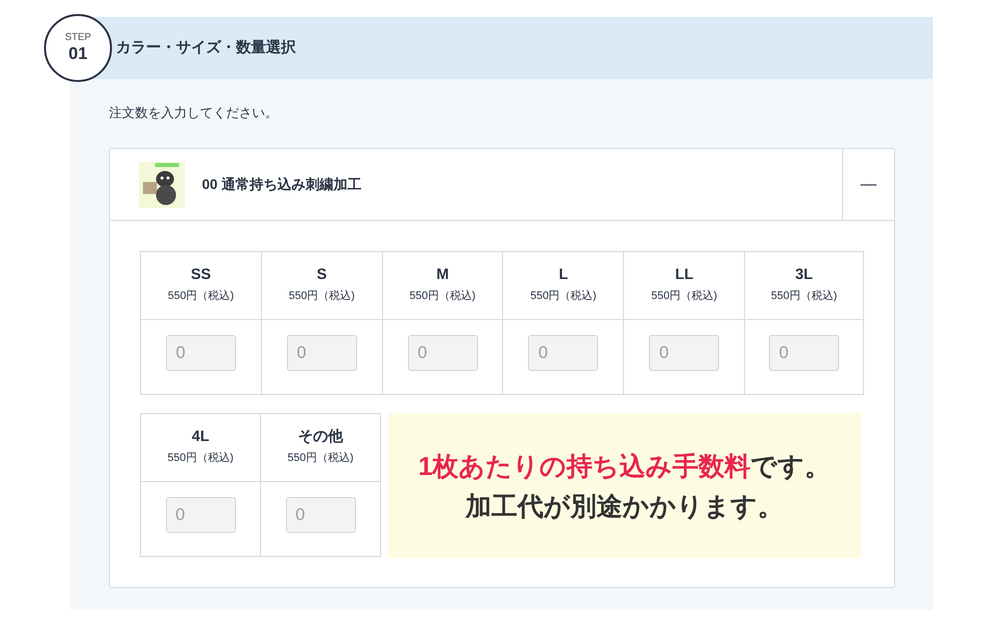 Image resolution: width=1000 pixels, height=618 pixels. I want to click on size-label: L, so click(563, 275).